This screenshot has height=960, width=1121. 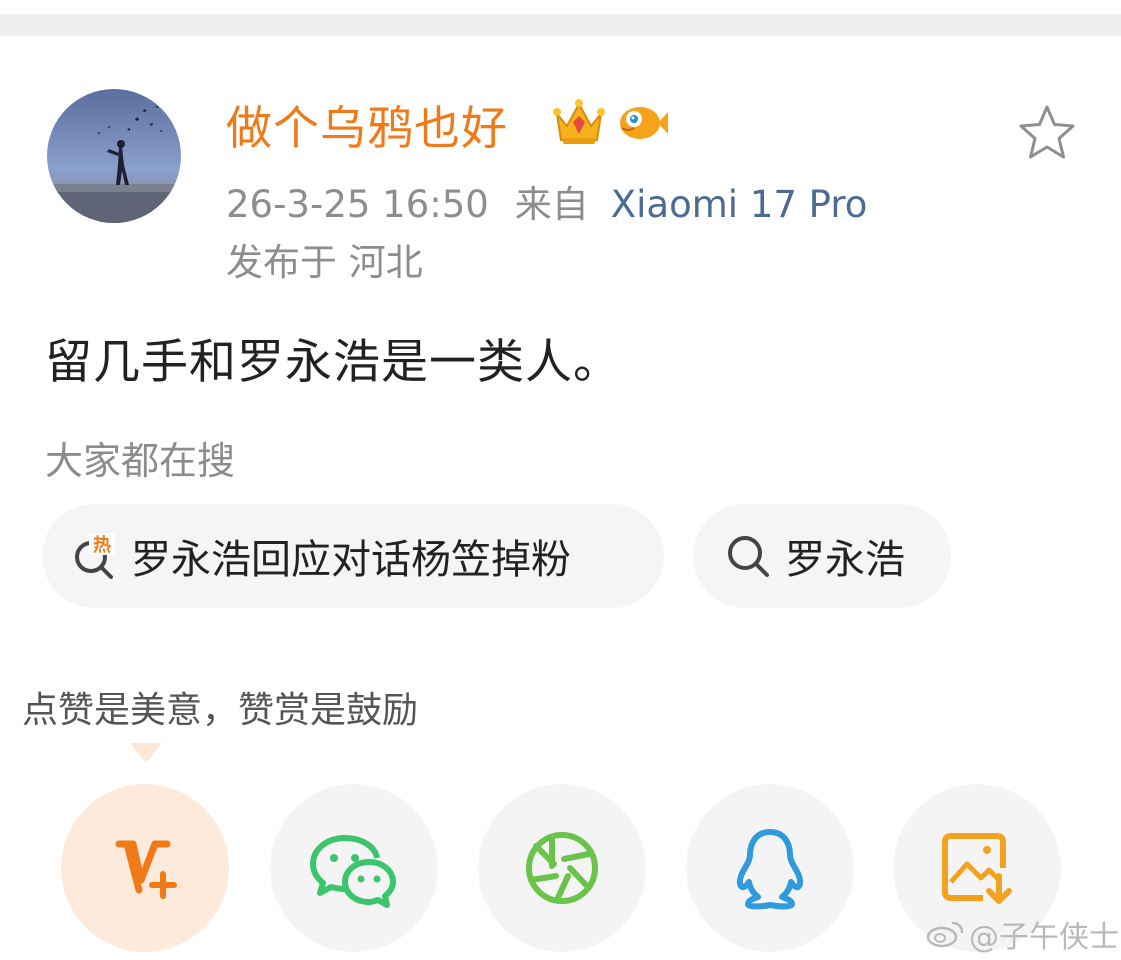 I want to click on share-moments-button, so click(x=562, y=868).